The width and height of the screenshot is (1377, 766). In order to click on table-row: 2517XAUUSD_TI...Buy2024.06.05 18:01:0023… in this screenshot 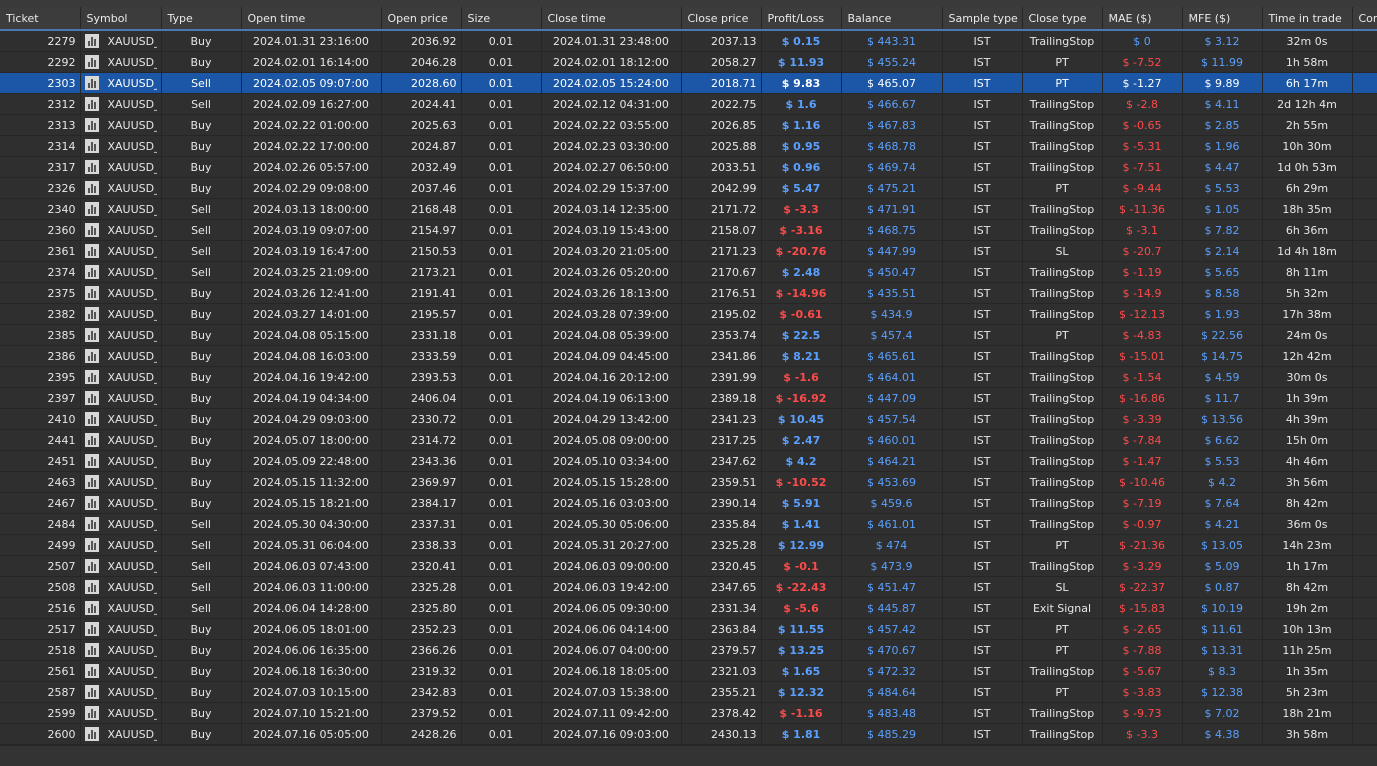, I will do `click(688, 629)`.